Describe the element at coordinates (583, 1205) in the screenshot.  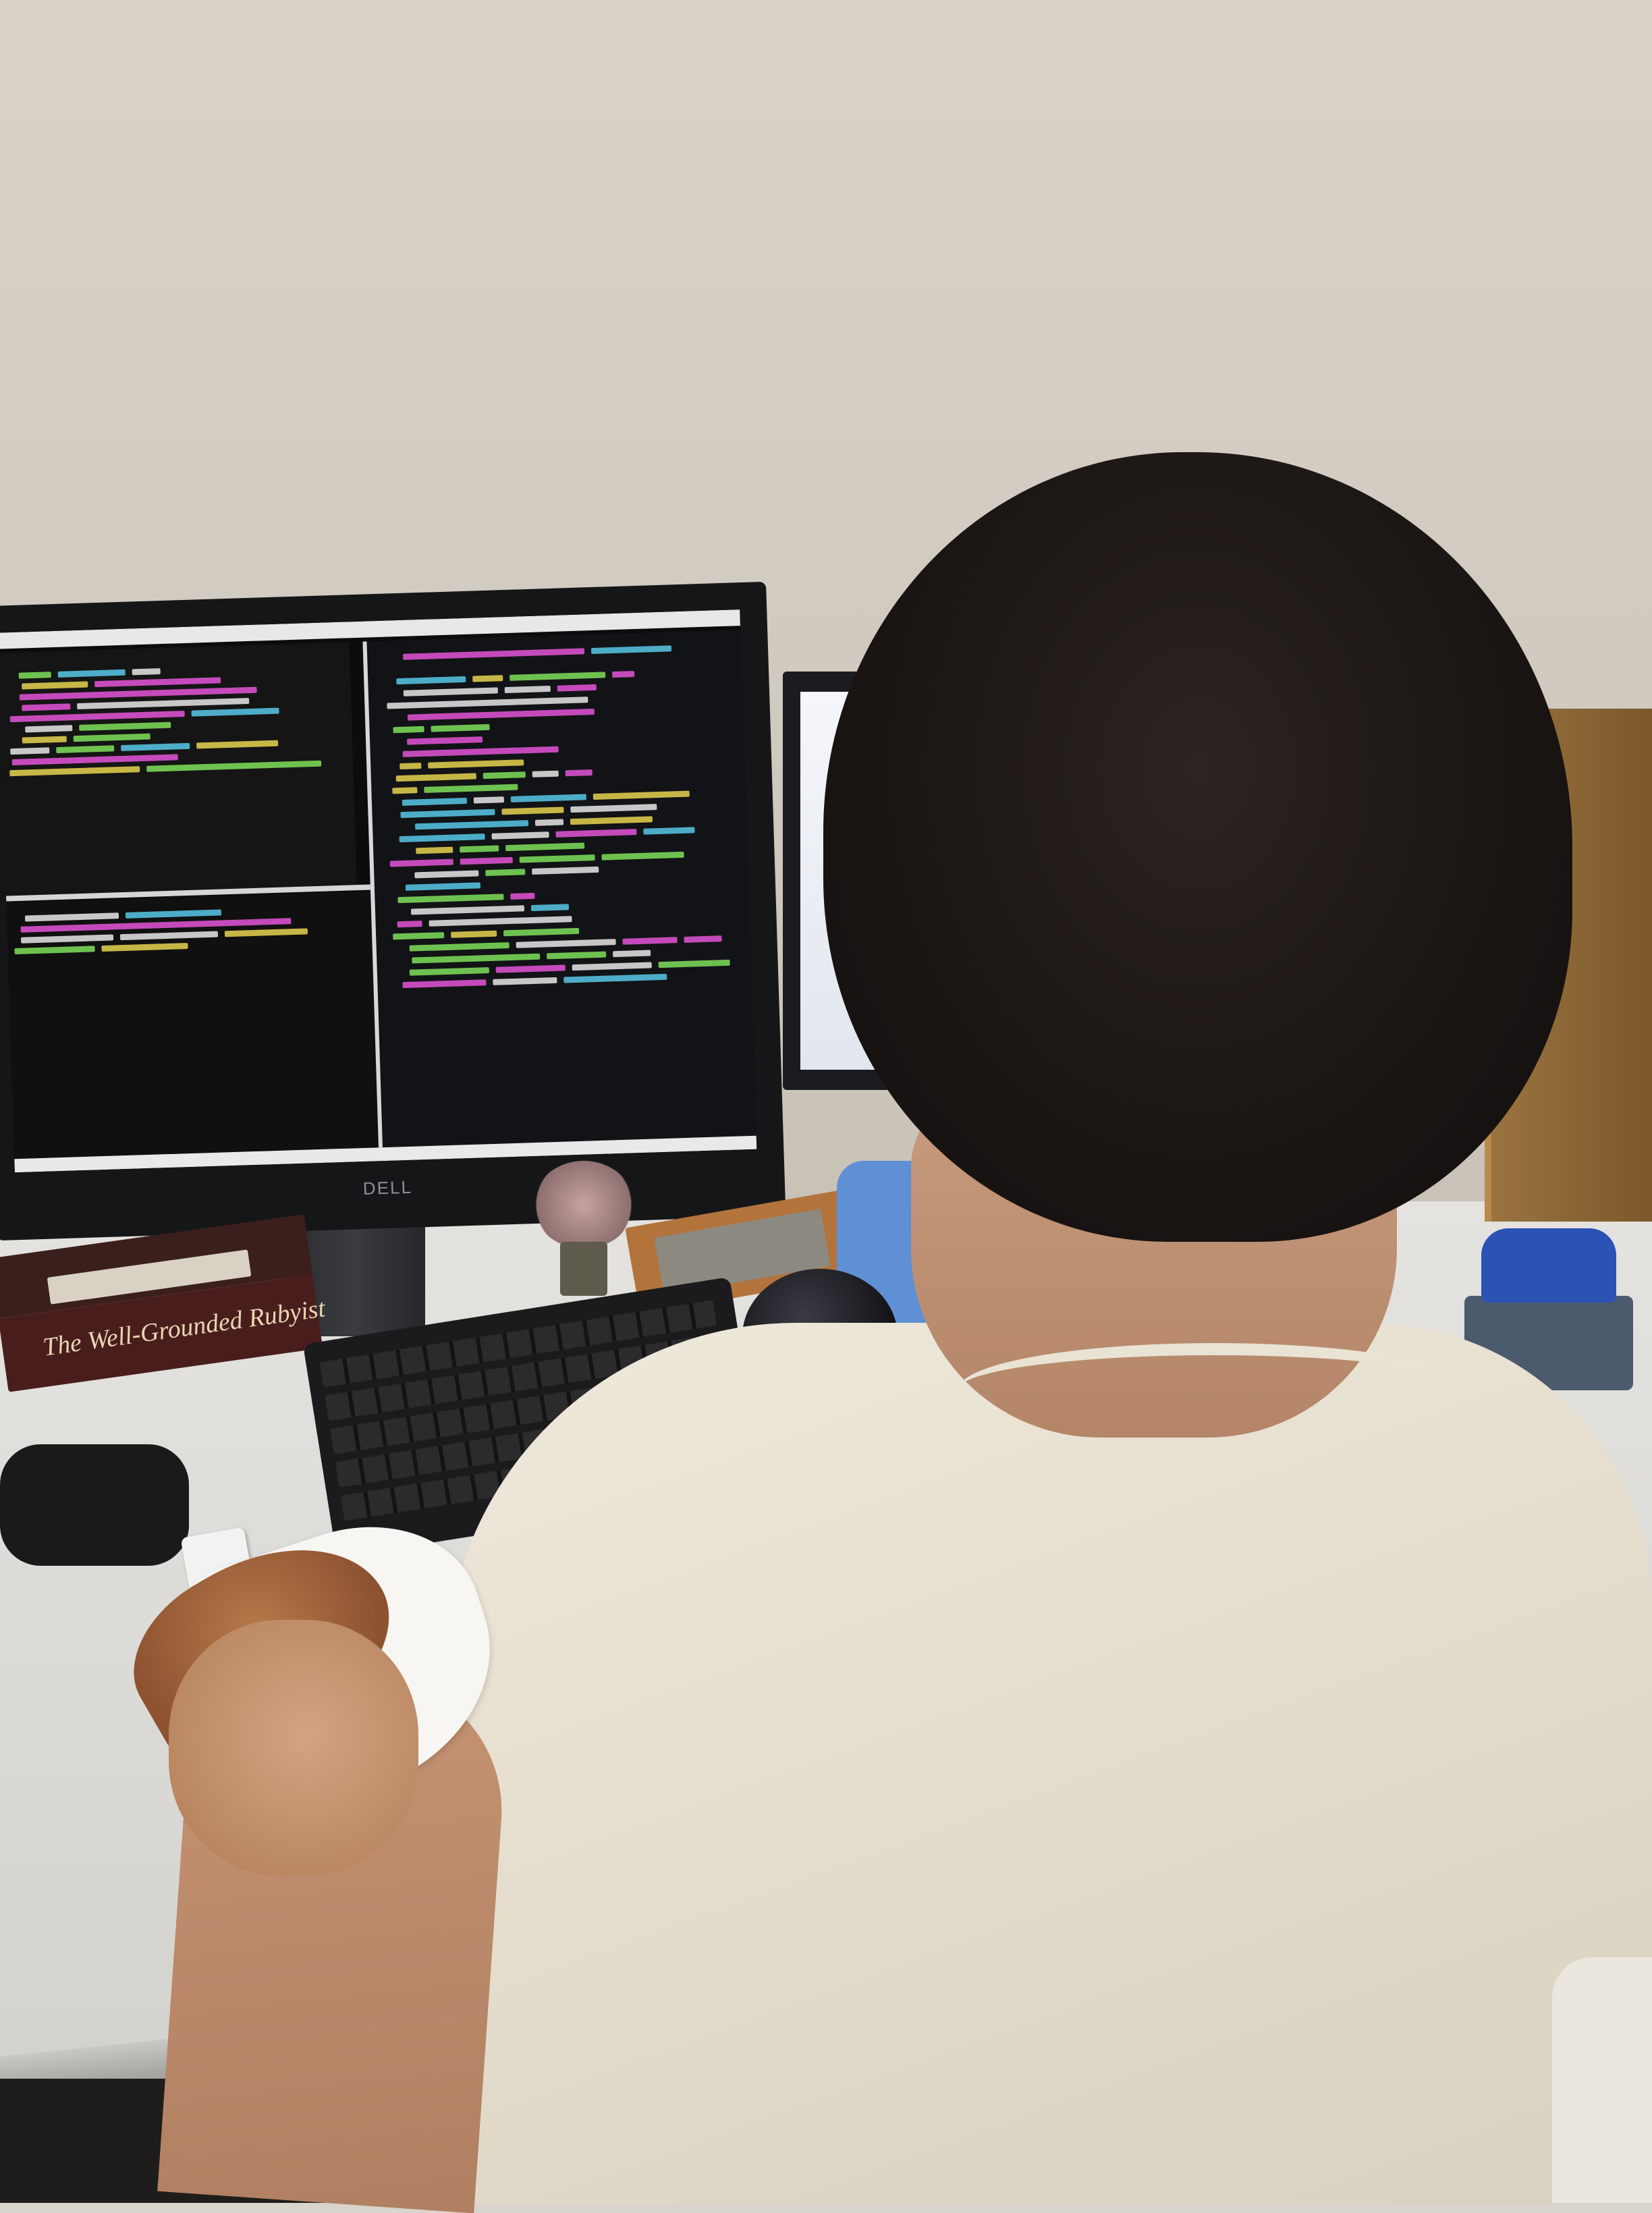
I see `plant-flowers` at that location.